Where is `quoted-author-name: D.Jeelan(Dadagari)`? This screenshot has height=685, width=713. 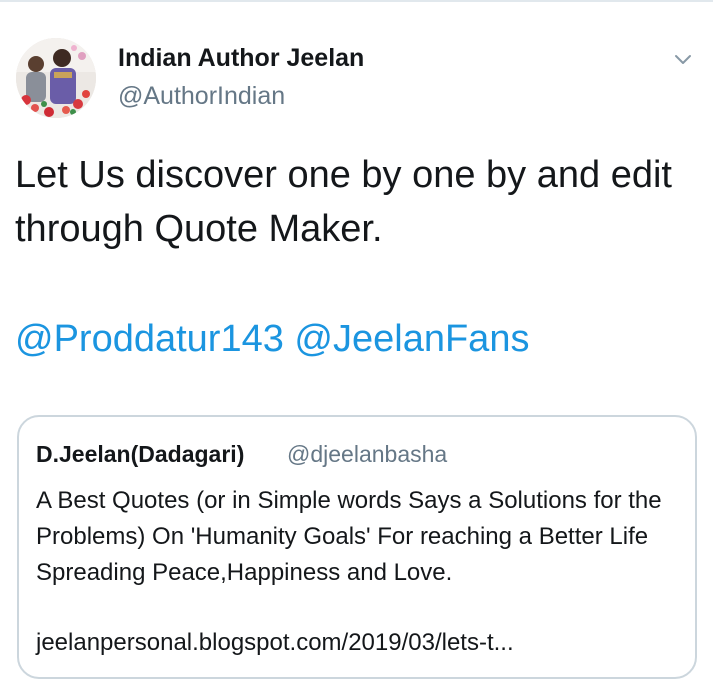
quoted-author-name: D.Jeelan(Dadagari) is located at coordinates (140, 454).